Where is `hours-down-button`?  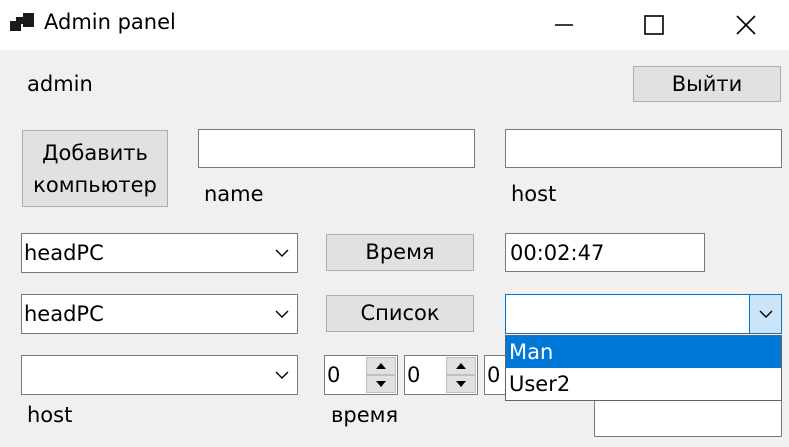
hours-down-button is located at coordinates (381, 384).